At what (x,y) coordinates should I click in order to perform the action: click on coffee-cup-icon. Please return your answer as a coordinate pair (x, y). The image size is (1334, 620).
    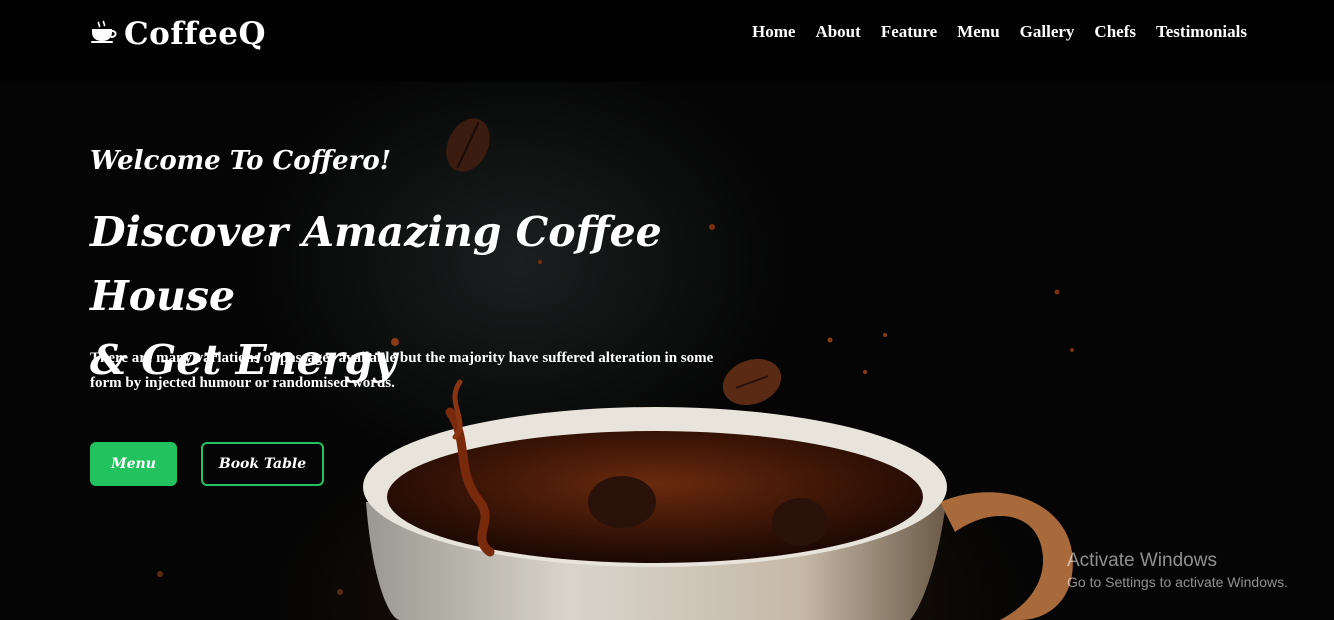
    Looking at the image, I should click on (104, 34).